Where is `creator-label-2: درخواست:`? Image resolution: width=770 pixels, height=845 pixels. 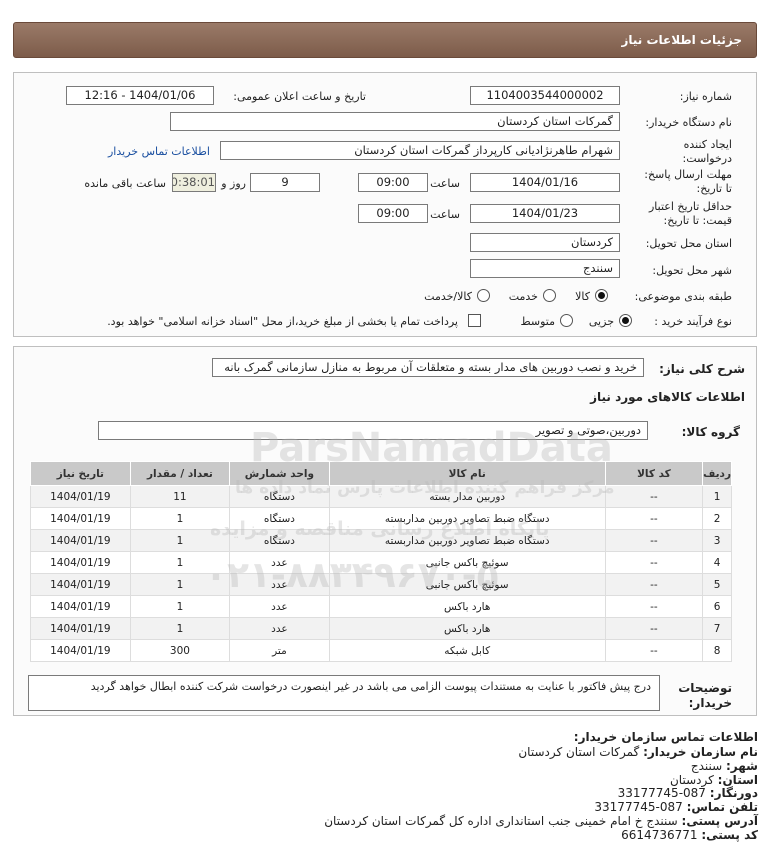 creator-label-2: درخواست: is located at coordinates (707, 158).